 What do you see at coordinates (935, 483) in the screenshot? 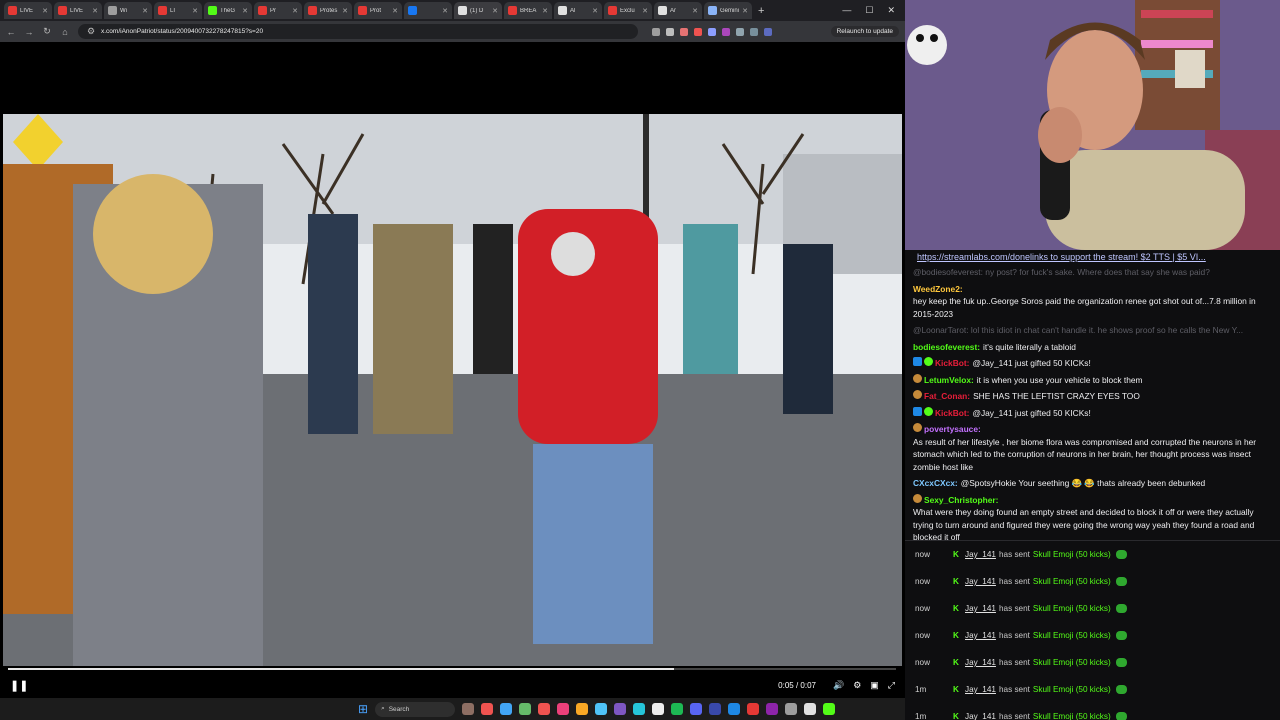
I see `chat-username: CXcxCXcx:` at bounding box center [935, 483].